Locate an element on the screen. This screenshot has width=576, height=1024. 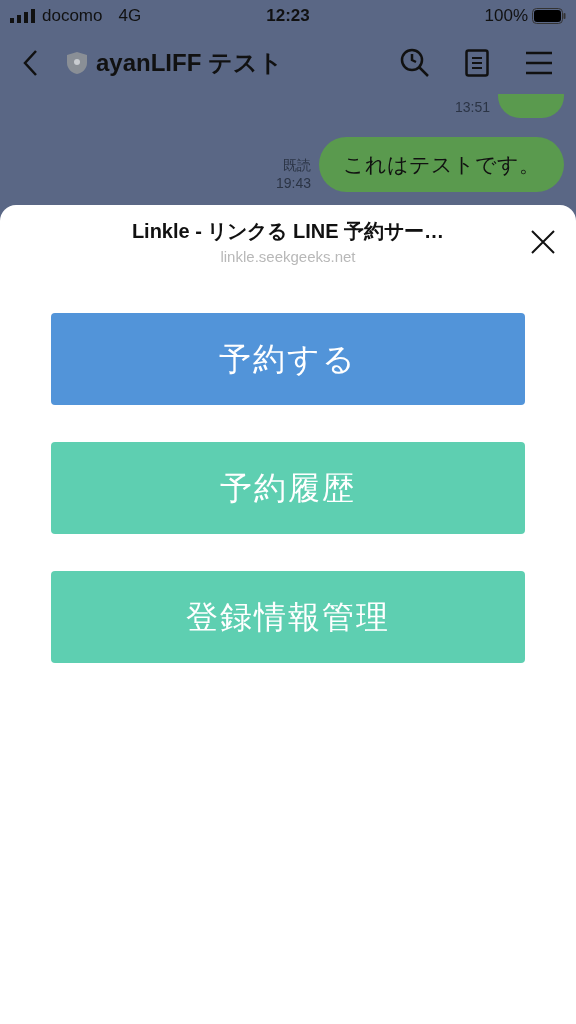
close-icon is located at coordinates (543, 242).